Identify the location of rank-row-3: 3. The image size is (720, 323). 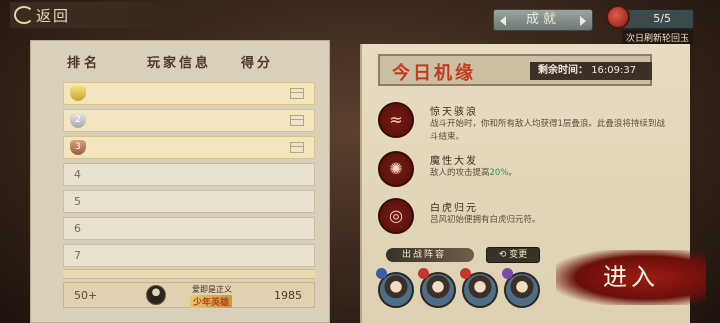
(189, 147).